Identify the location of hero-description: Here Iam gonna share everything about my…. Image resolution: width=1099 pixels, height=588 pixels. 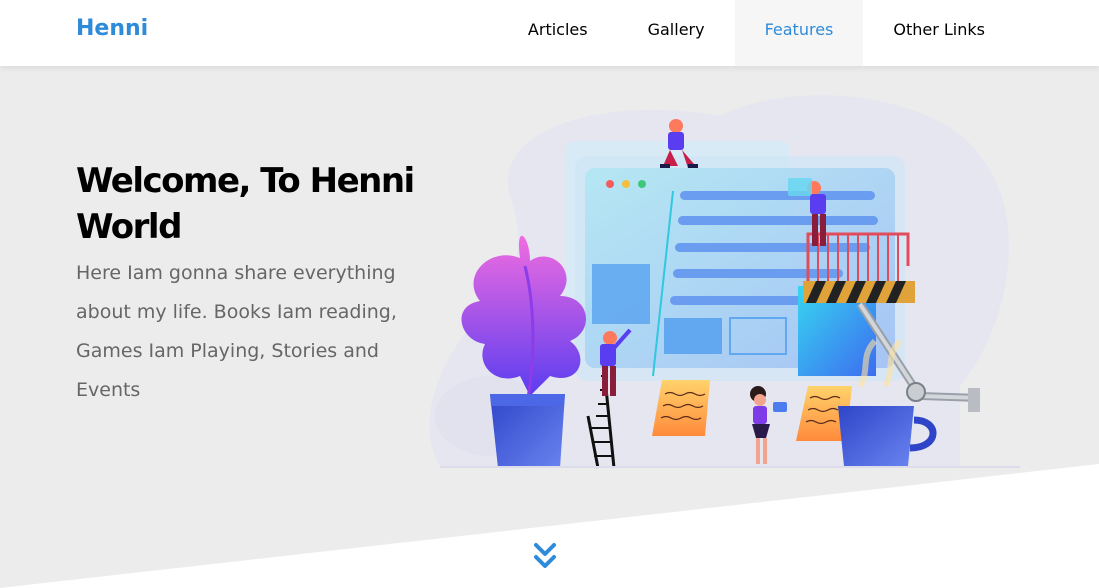
(236, 331).